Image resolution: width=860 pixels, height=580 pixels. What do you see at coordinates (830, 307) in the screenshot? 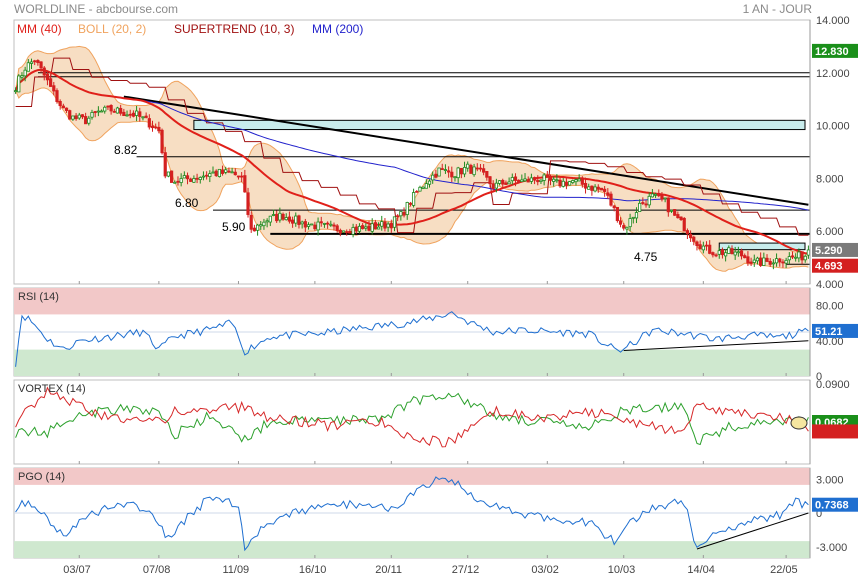
I see `rsi-y-tick: 80.00` at bounding box center [830, 307].